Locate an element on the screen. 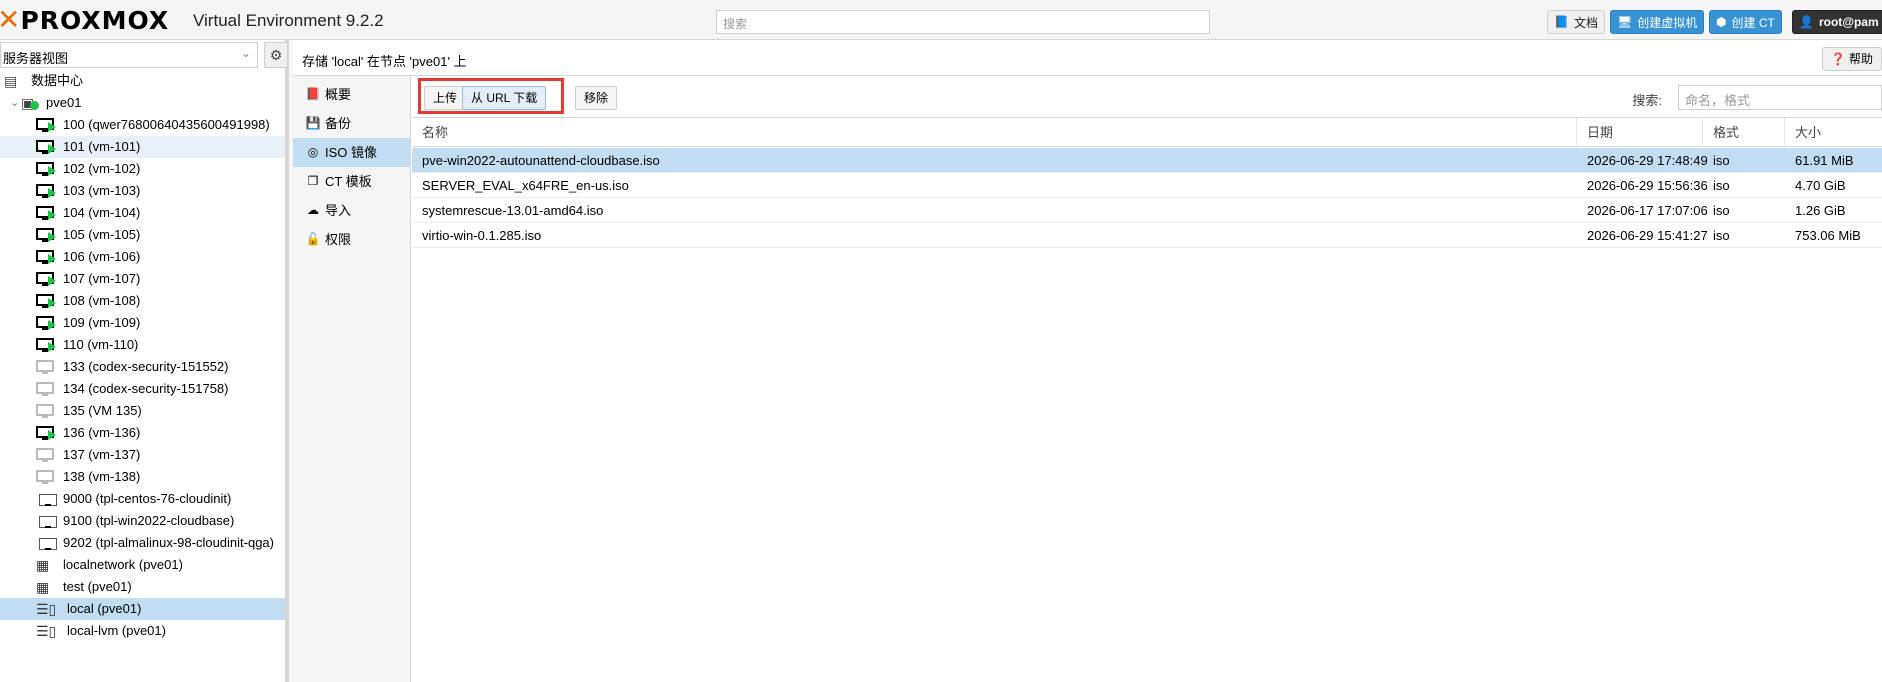 This screenshot has width=1882, height=682. tree-item: 110 (vm-110) is located at coordinates (142, 345).